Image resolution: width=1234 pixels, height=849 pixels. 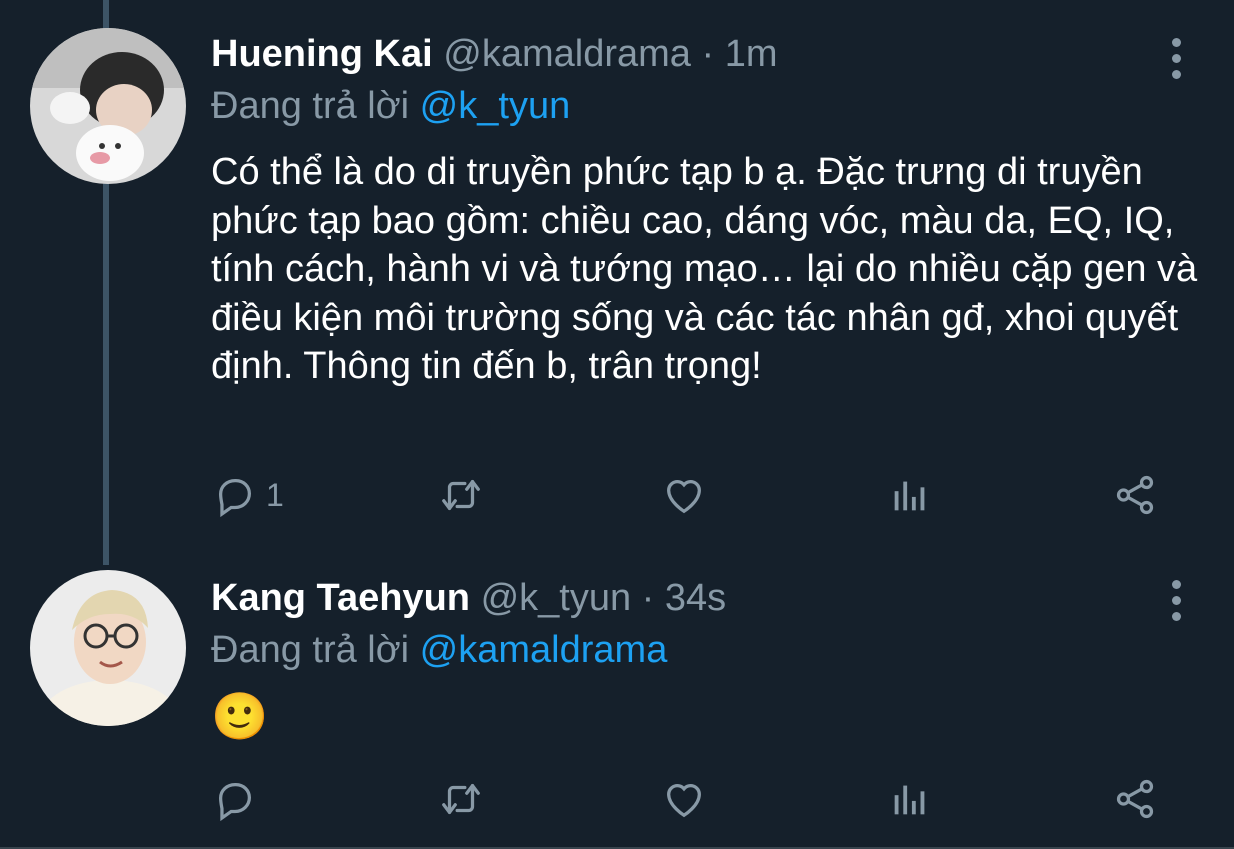 I want to click on tweet-text: 🙂, so click(x=240, y=716).